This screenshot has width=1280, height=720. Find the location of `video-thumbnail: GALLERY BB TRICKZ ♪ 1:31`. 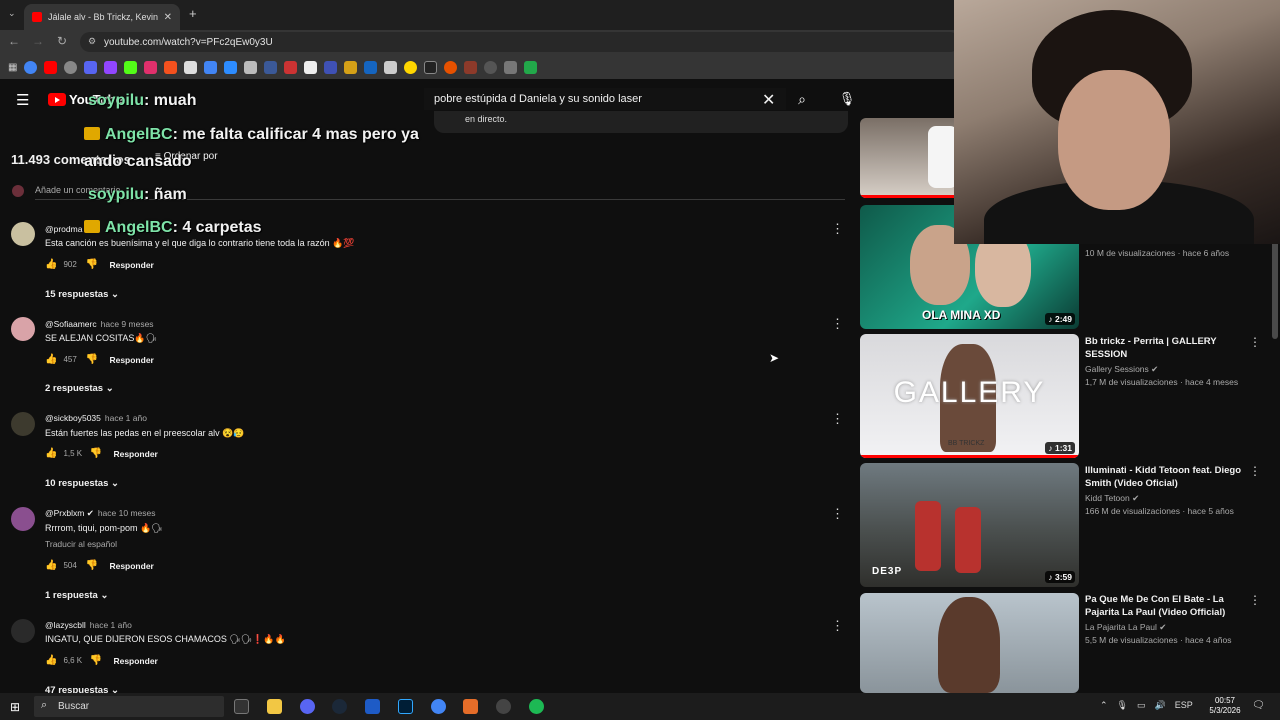

video-thumbnail: GALLERY BB TRICKZ ♪ 1:31 is located at coordinates (969, 396).